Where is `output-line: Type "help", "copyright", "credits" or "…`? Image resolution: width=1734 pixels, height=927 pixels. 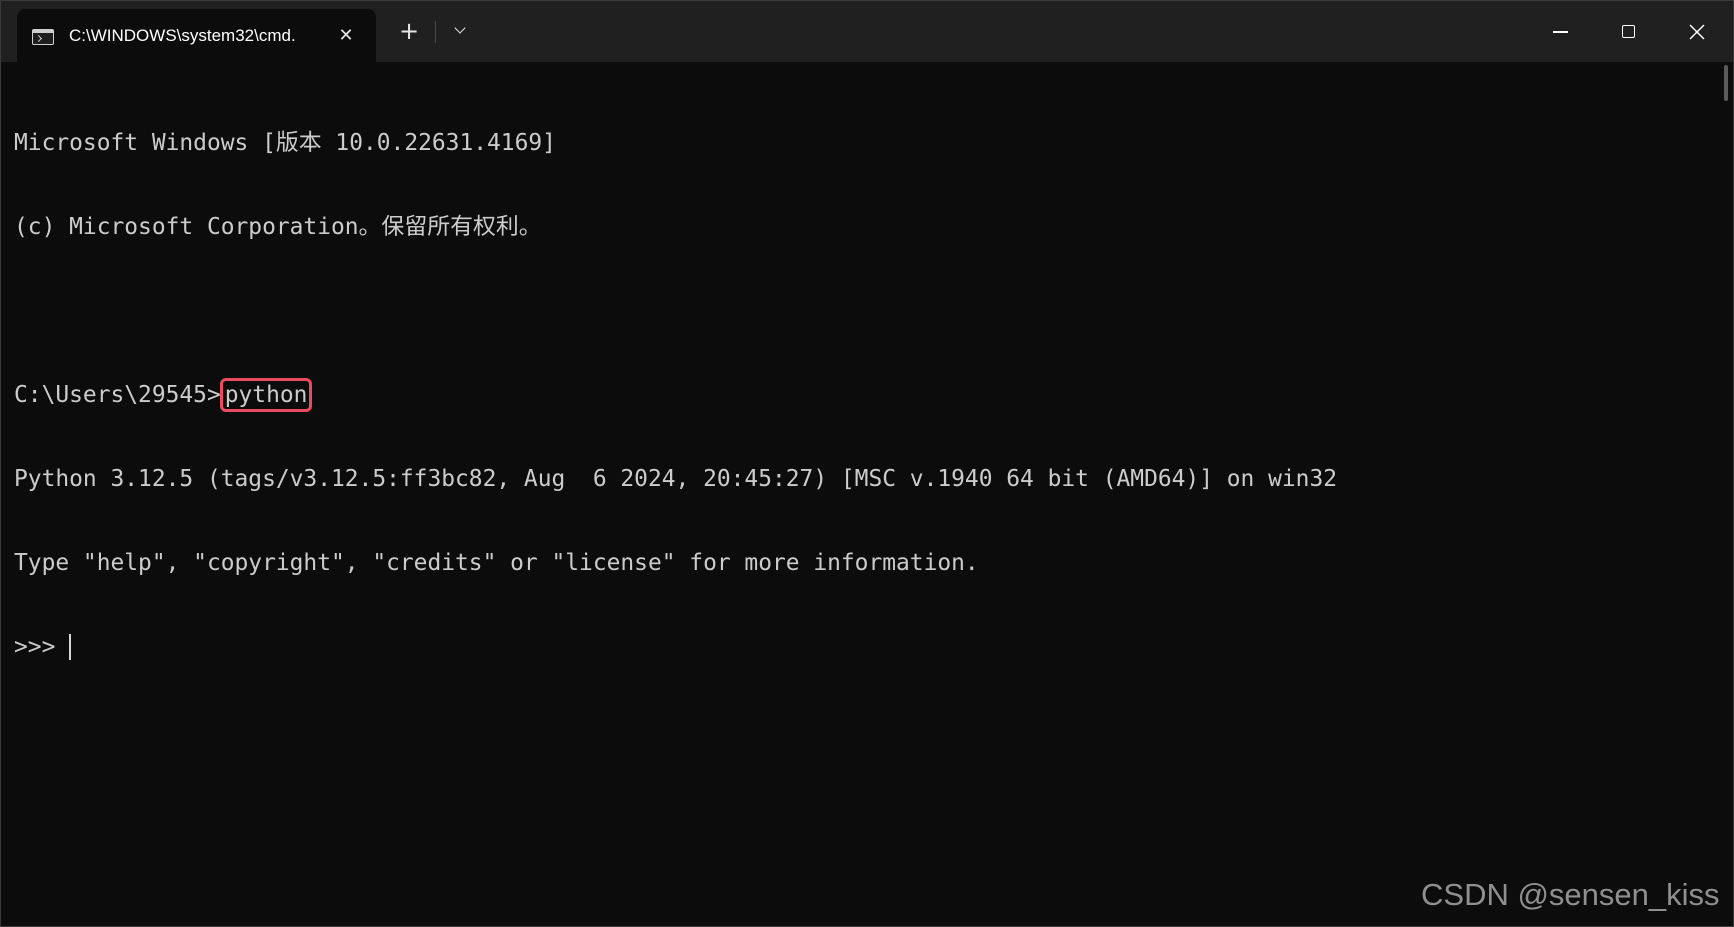
output-line: Type "help", "copyright", "credits" or "… is located at coordinates (496, 563).